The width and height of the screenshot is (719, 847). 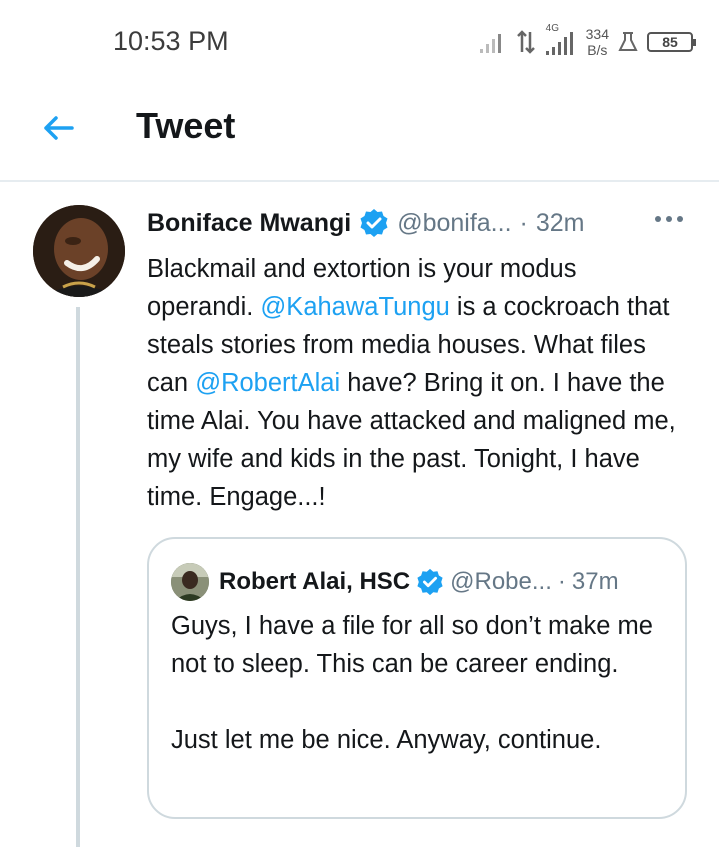 I want to click on net-speed-value: 334, so click(x=597, y=34).